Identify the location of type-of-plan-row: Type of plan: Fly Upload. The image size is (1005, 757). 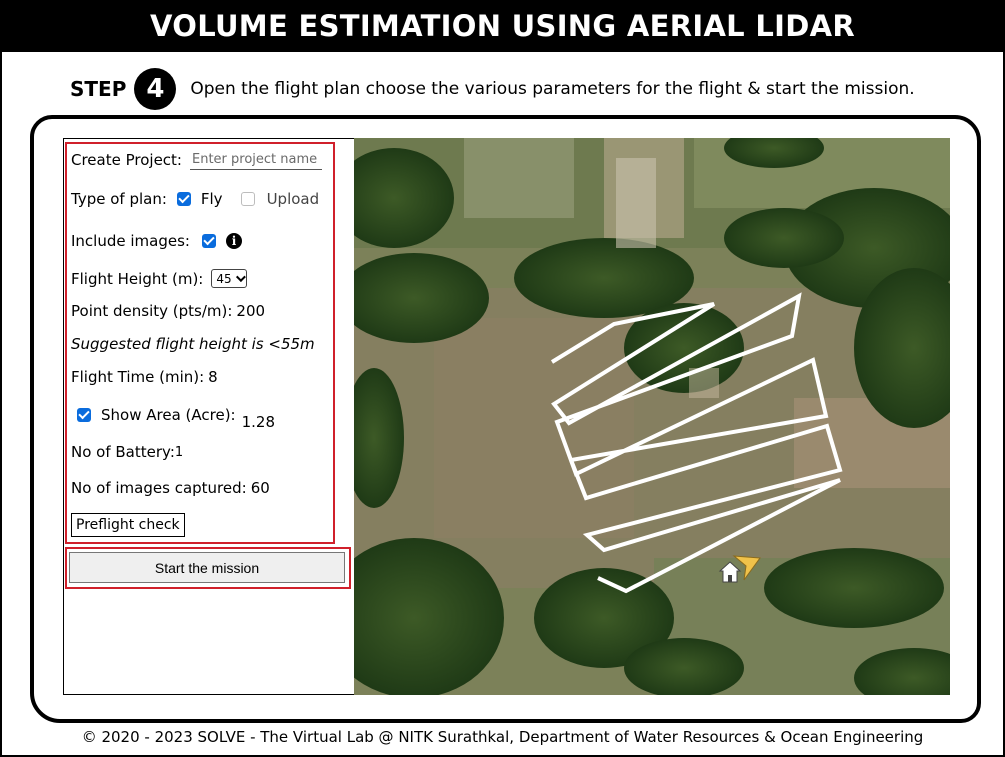
(195, 199).